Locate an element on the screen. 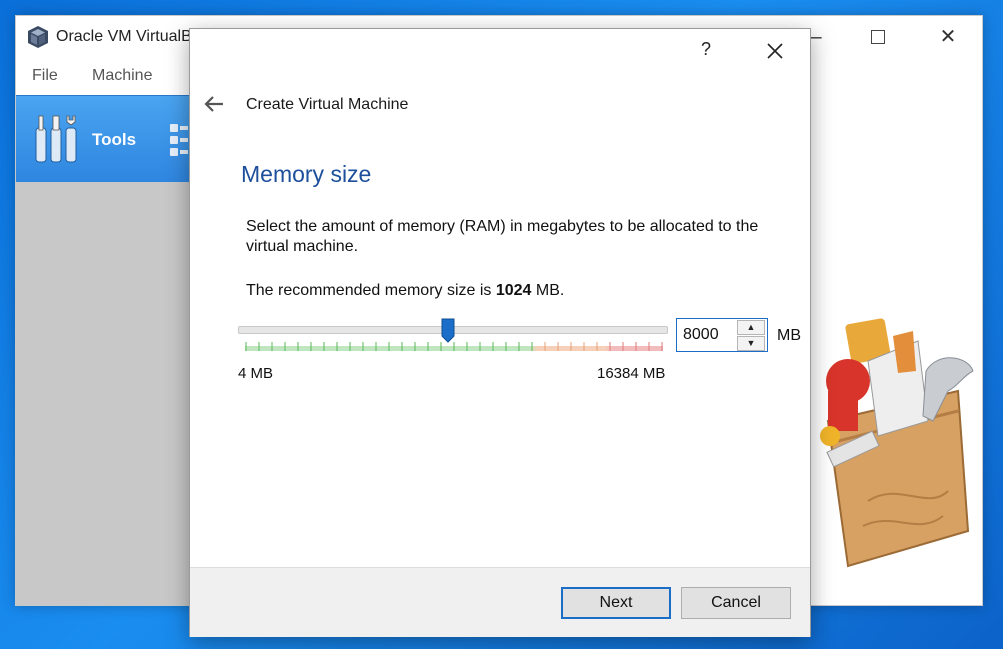 The width and height of the screenshot is (1003, 649). tools-item: Tools is located at coordinates (103, 138).